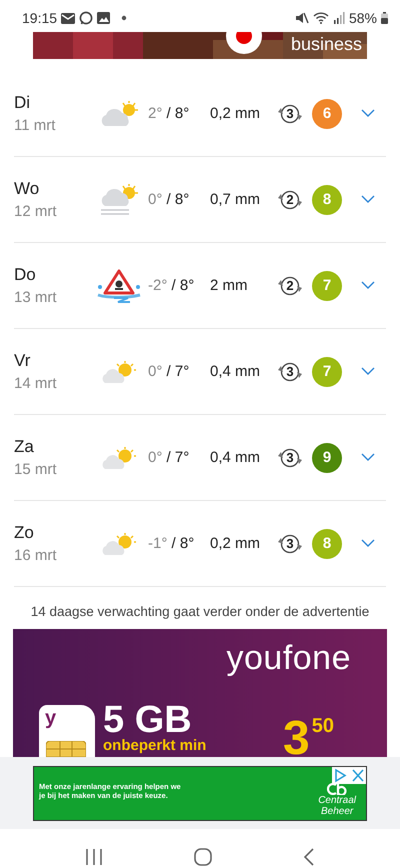  What do you see at coordinates (27, 188) in the screenshot?
I see `day-name: Wo` at bounding box center [27, 188].